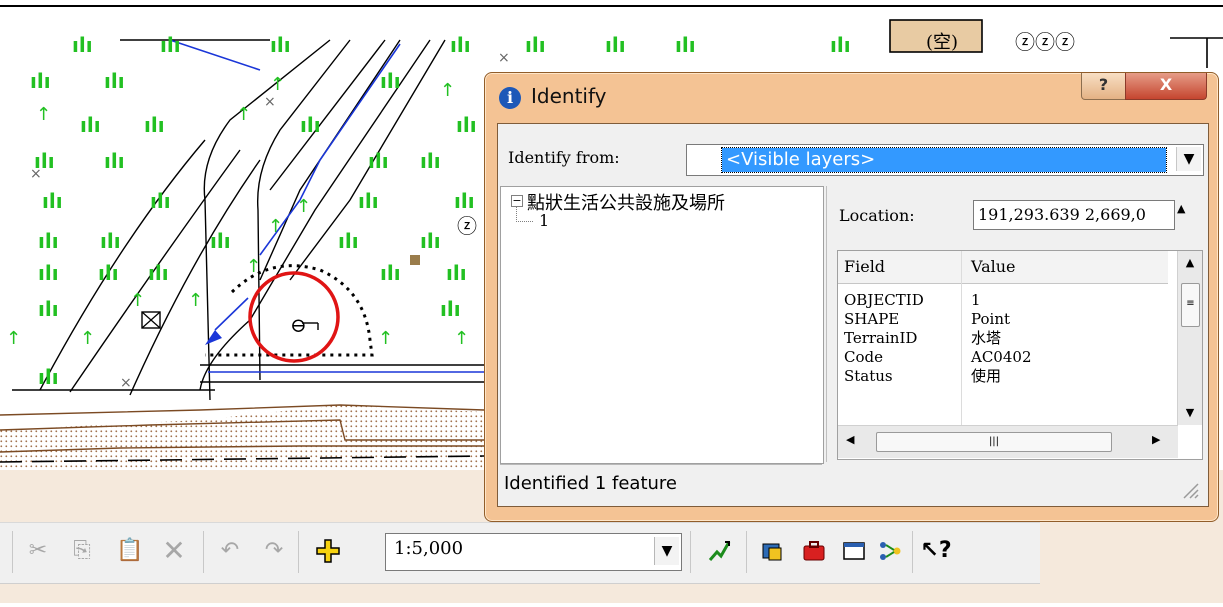 This screenshot has height=607, width=1223. I want to click on field-cell: Status, so click(868, 376).